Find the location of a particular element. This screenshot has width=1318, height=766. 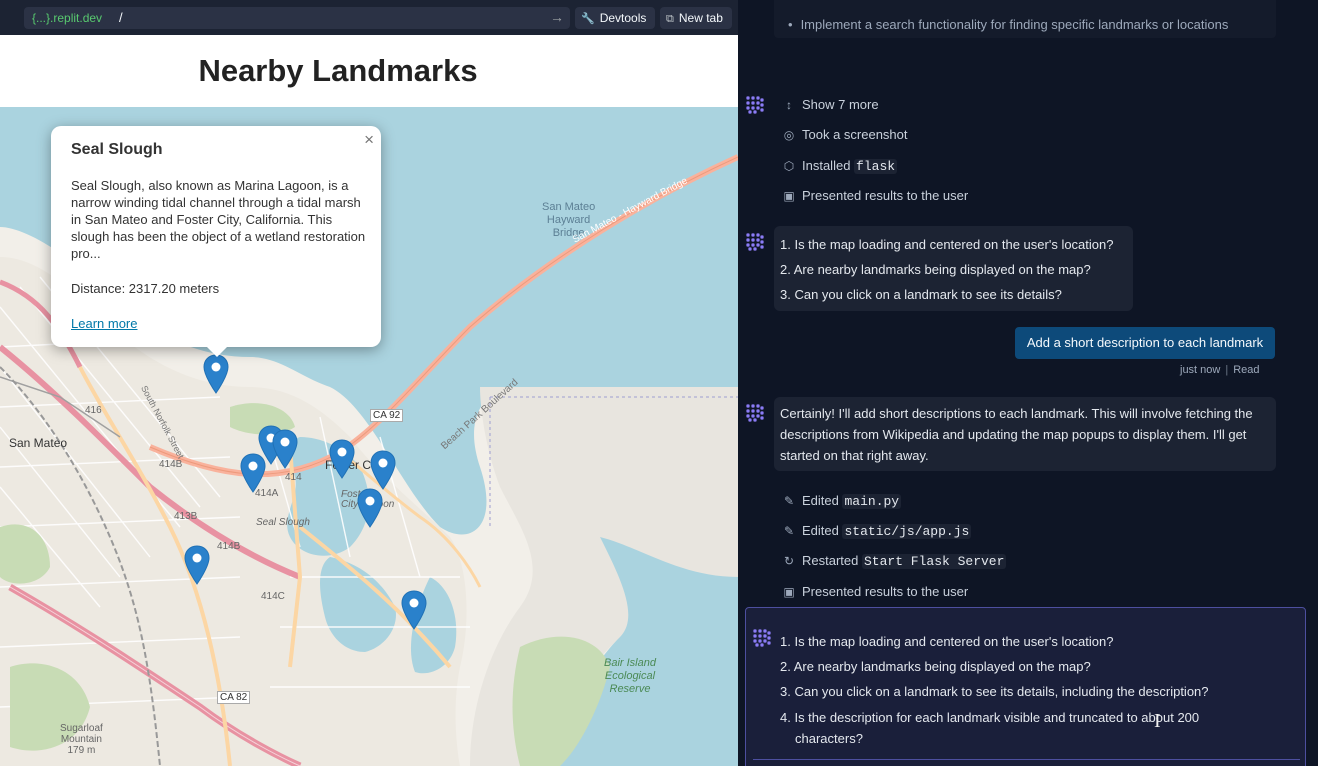

step-package: ⬡ Installed flask is located at coordinates (840, 166).